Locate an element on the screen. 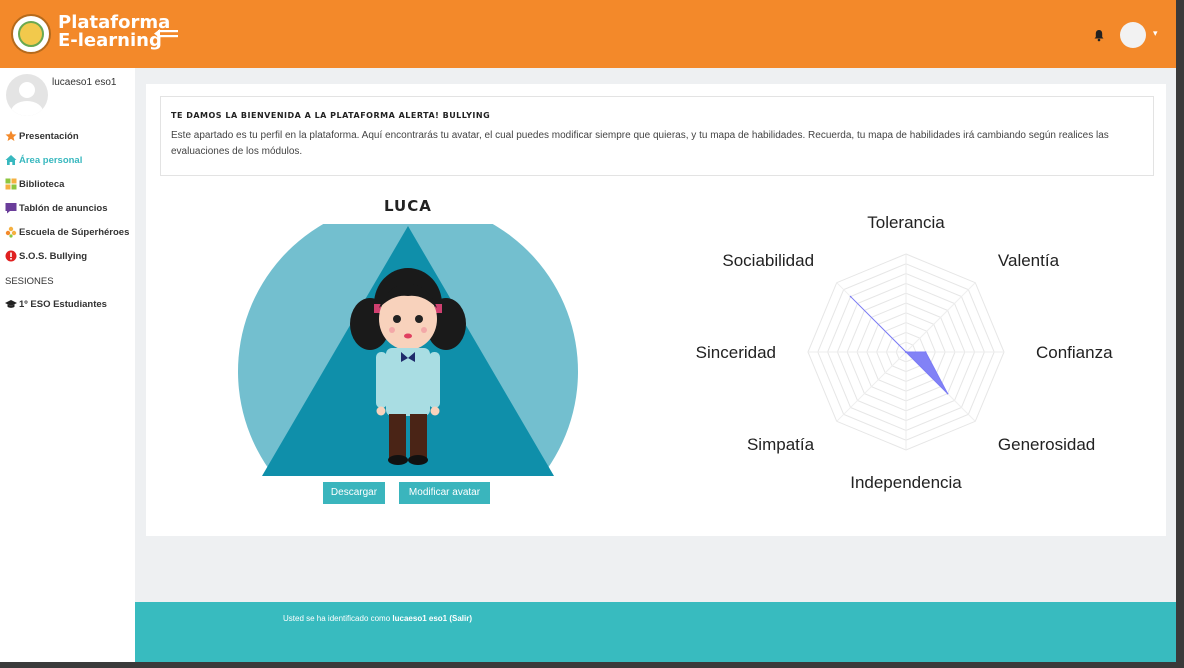  sidebar-item-label: Biblioteca is located at coordinates (42, 184).